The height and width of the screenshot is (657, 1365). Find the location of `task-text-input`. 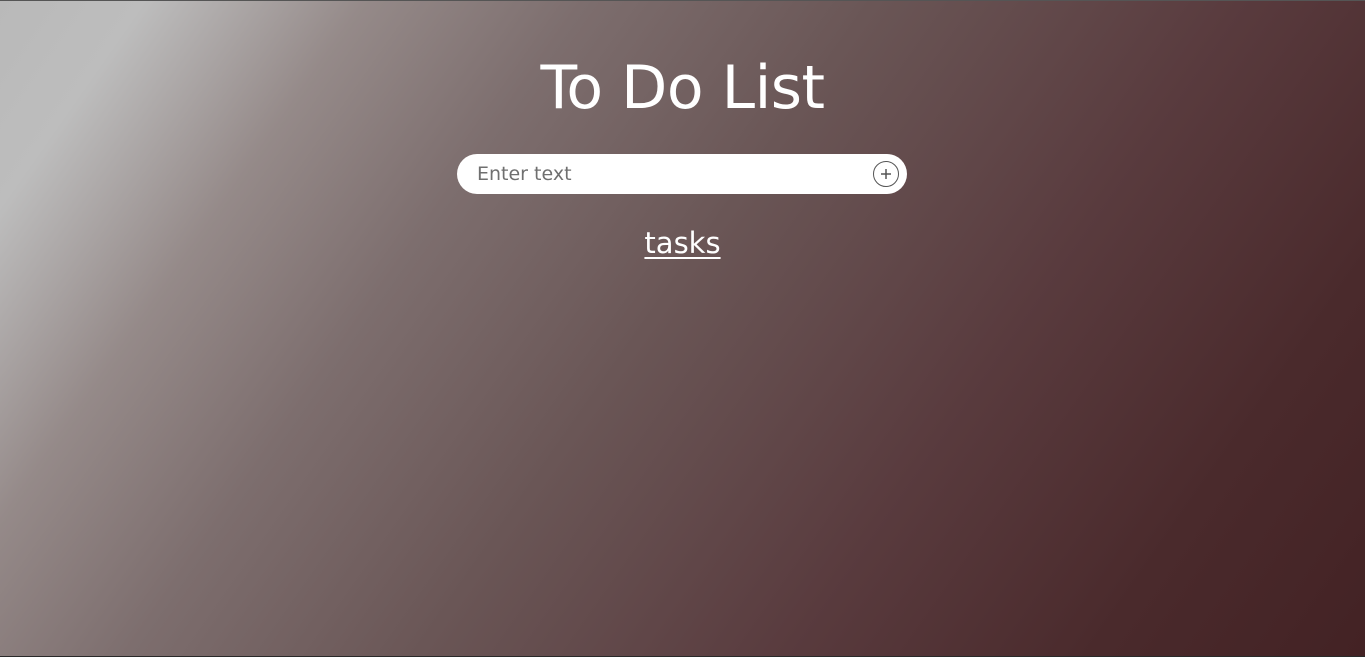

task-text-input is located at coordinates (672, 174).